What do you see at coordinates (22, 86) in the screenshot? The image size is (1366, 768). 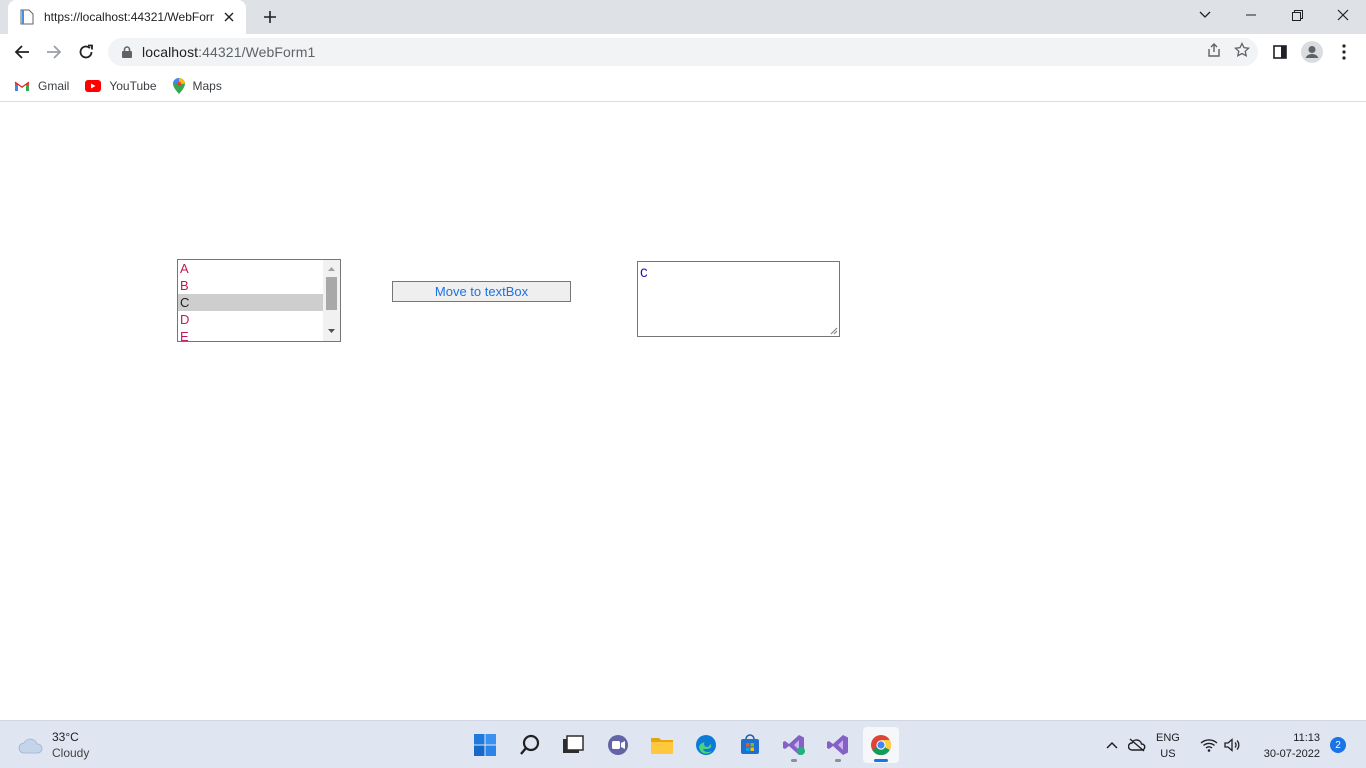 I see `gmail-icon` at bounding box center [22, 86].